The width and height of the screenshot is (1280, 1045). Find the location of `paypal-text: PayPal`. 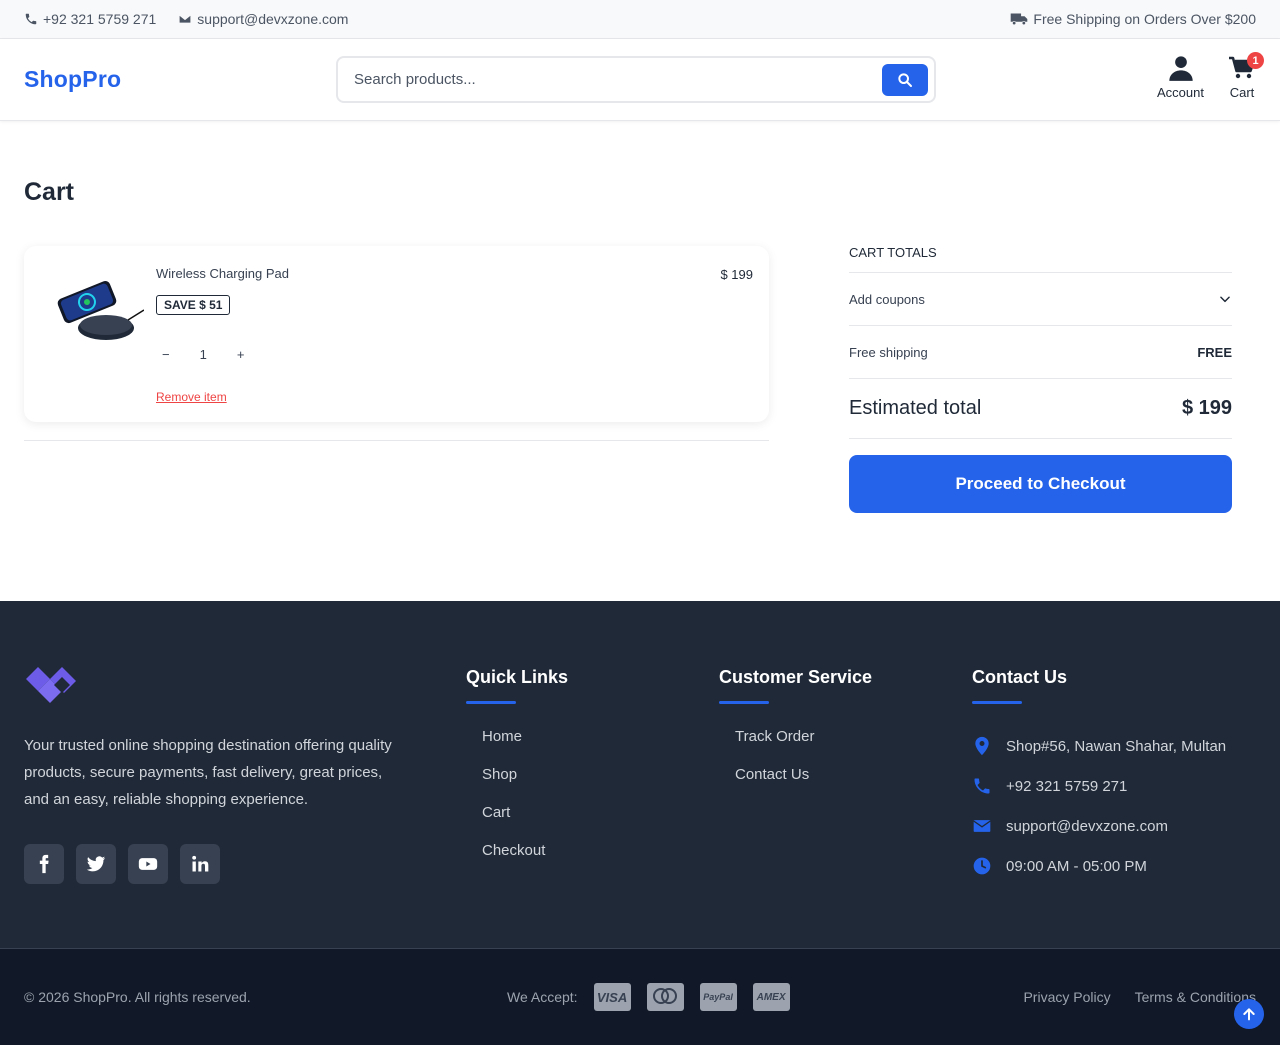

paypal-text: PayPal is located at coordinates (718, 997).